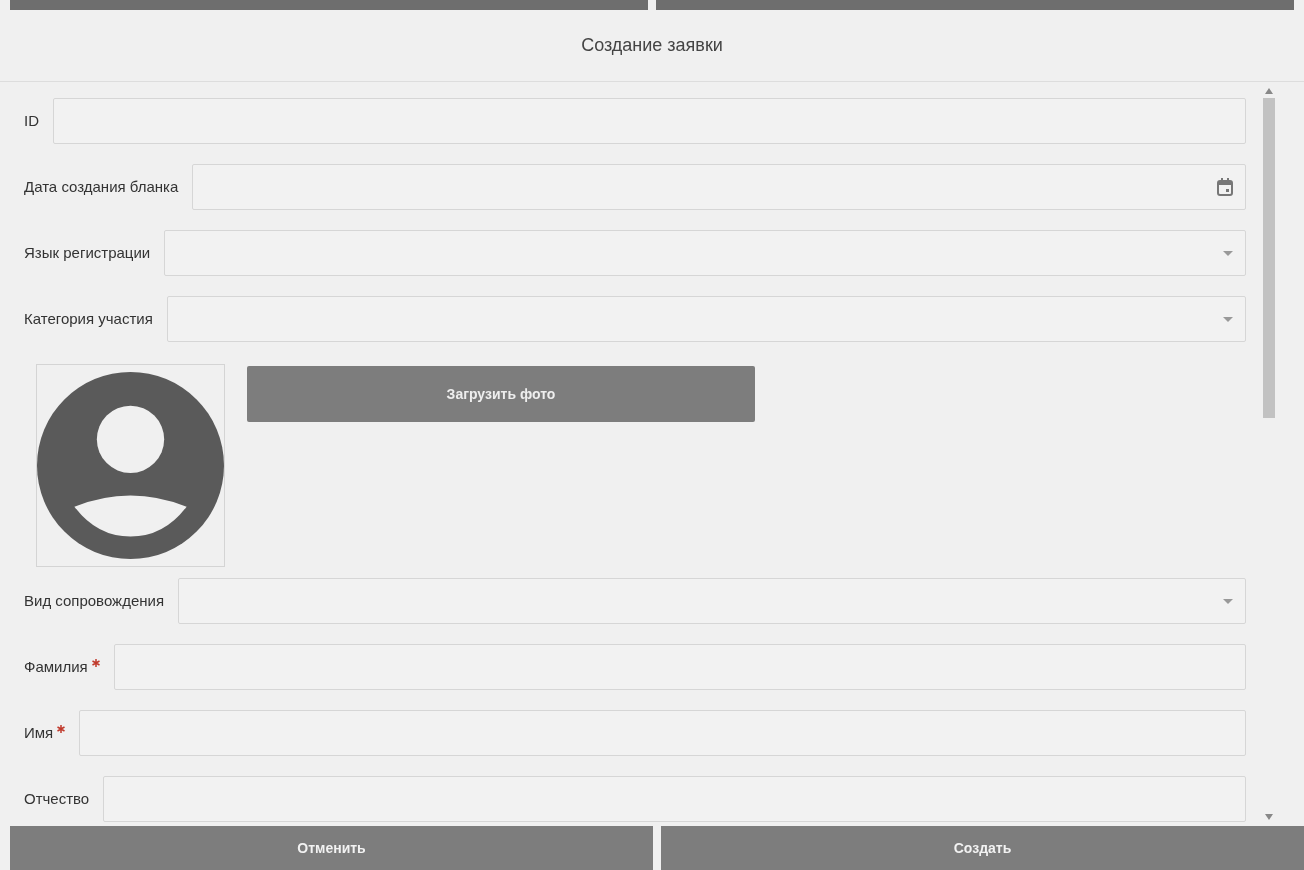 Image resolution: width=1304 pixels, height=870 pixels. I want to click on field-label: Категория участия, so click(88, 318).